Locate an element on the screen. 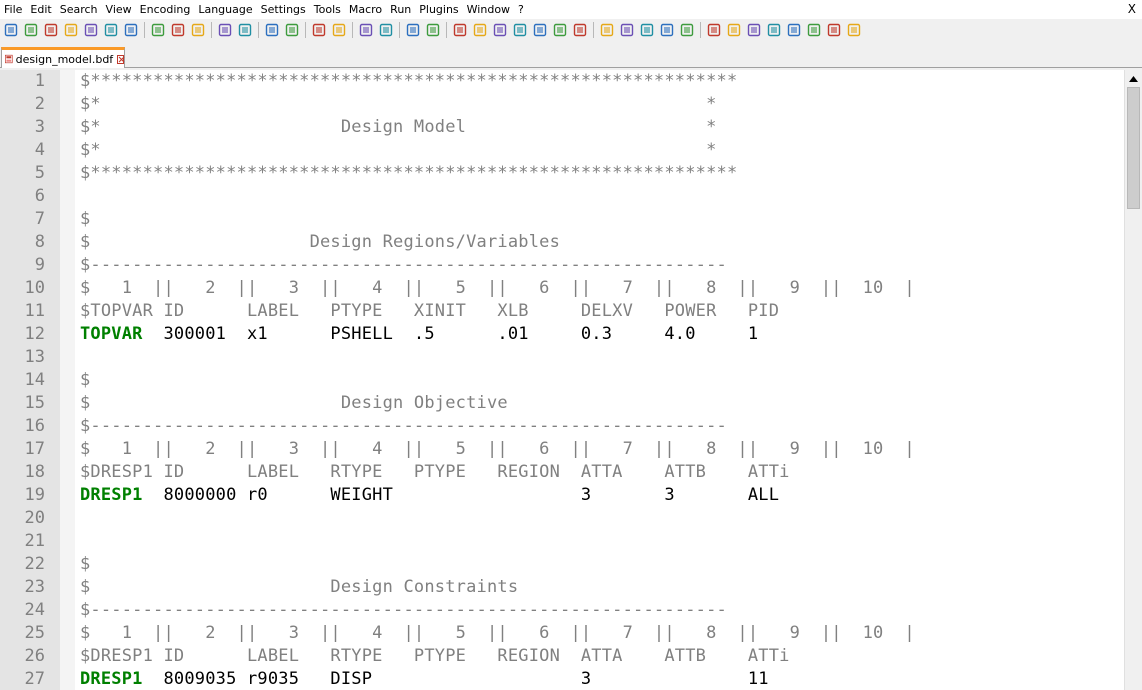  find-button is located at coordinates (271, 30).